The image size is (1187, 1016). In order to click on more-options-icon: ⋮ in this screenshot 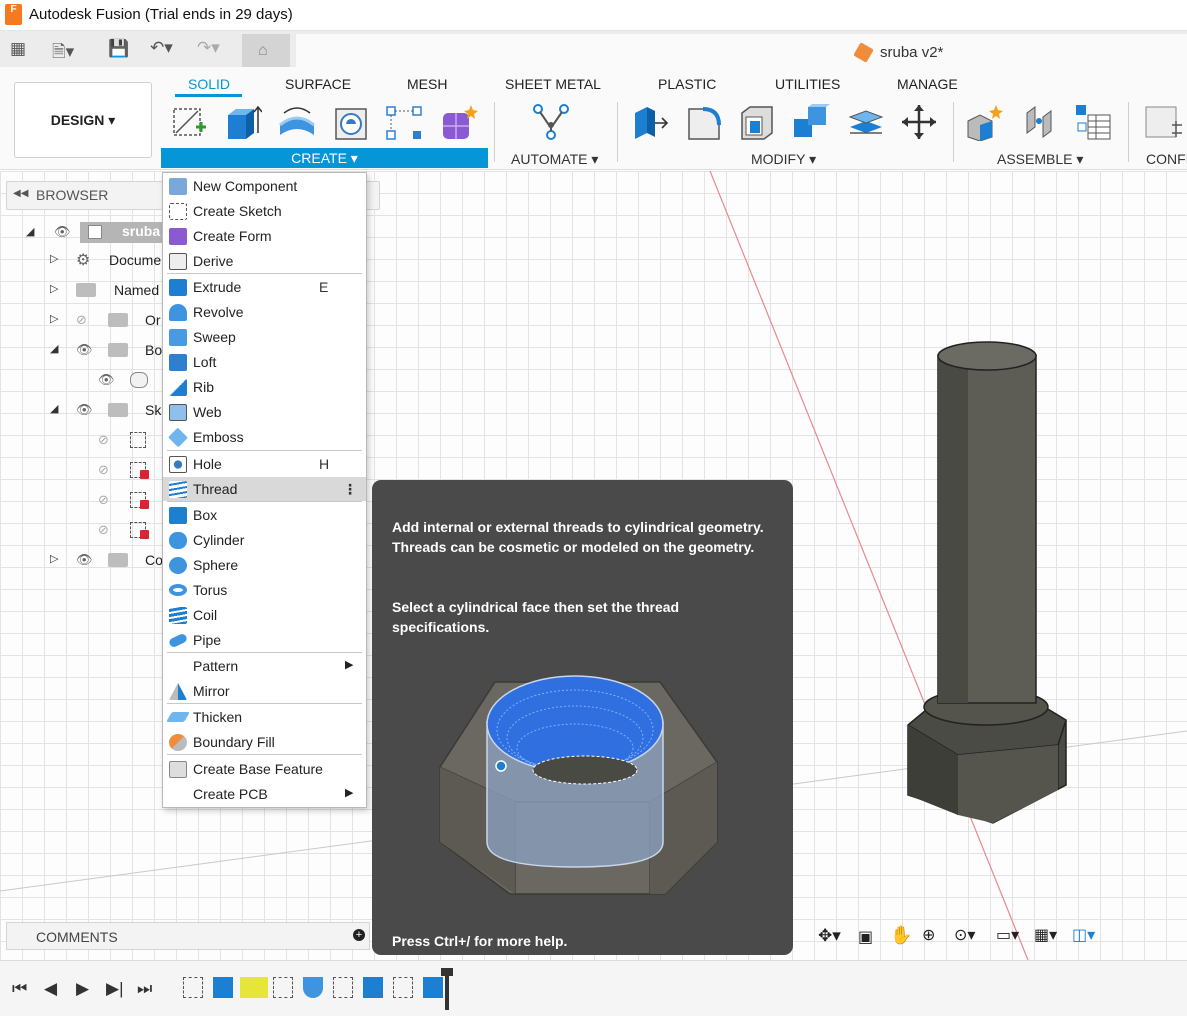, I will do `click(350, 489)`.